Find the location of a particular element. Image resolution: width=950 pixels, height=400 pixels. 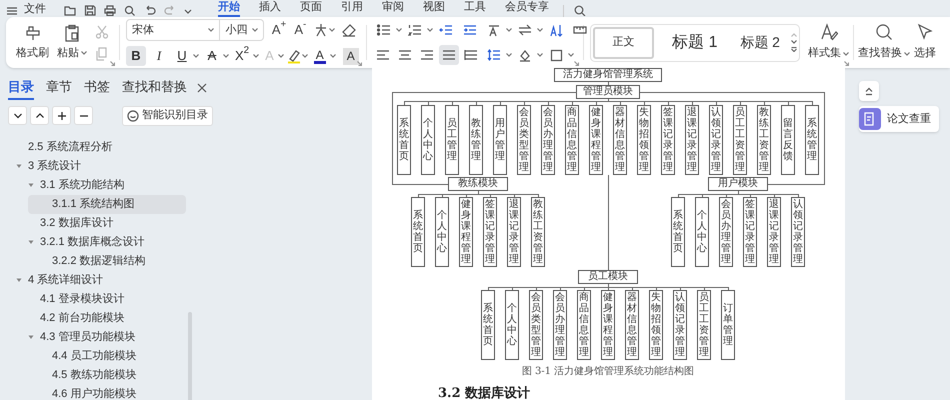

menu-icon is located at coordinates (12, 11).